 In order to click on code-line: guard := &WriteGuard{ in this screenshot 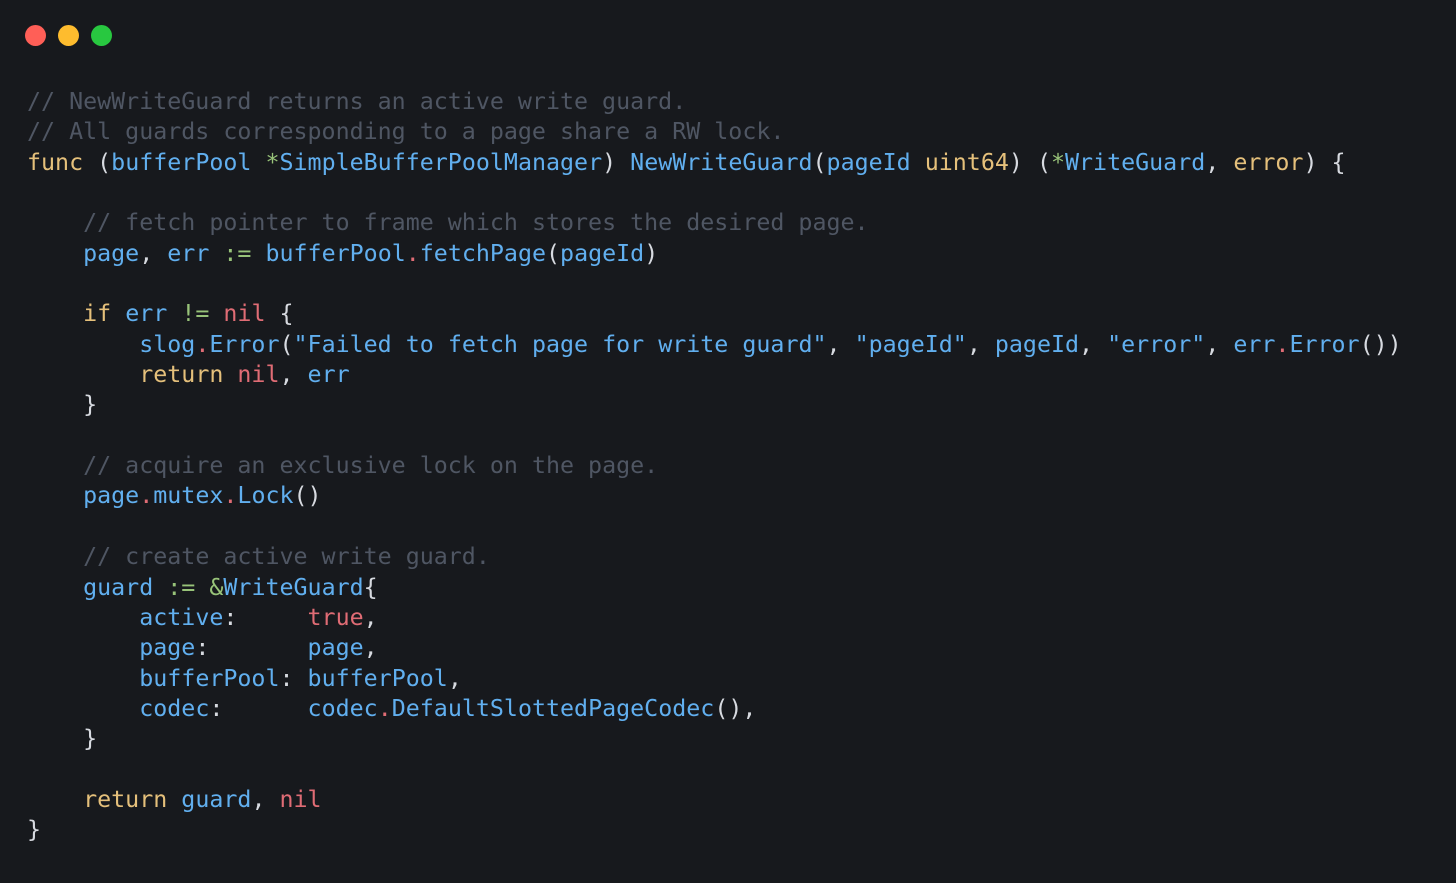, I will do `click(714, 588)`.